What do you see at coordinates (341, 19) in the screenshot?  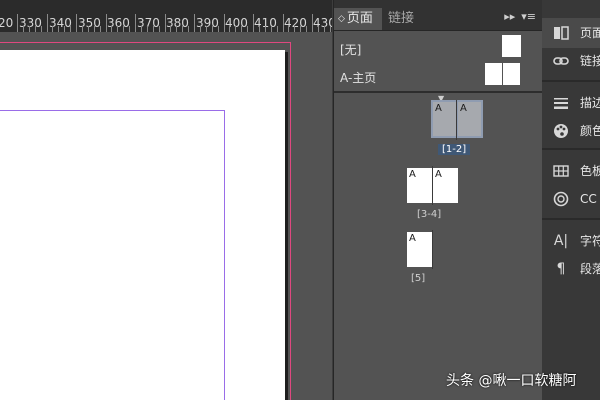 I see `panel-collapse-icon: ◇` at bounding box center [341, 19].